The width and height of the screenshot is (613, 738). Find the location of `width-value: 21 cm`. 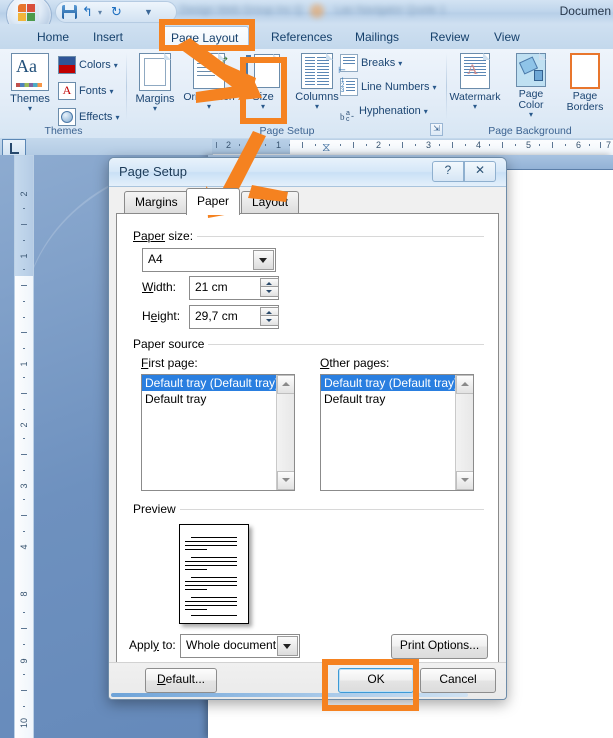

width-value: 21 cm is located at coordinates (211, 287).